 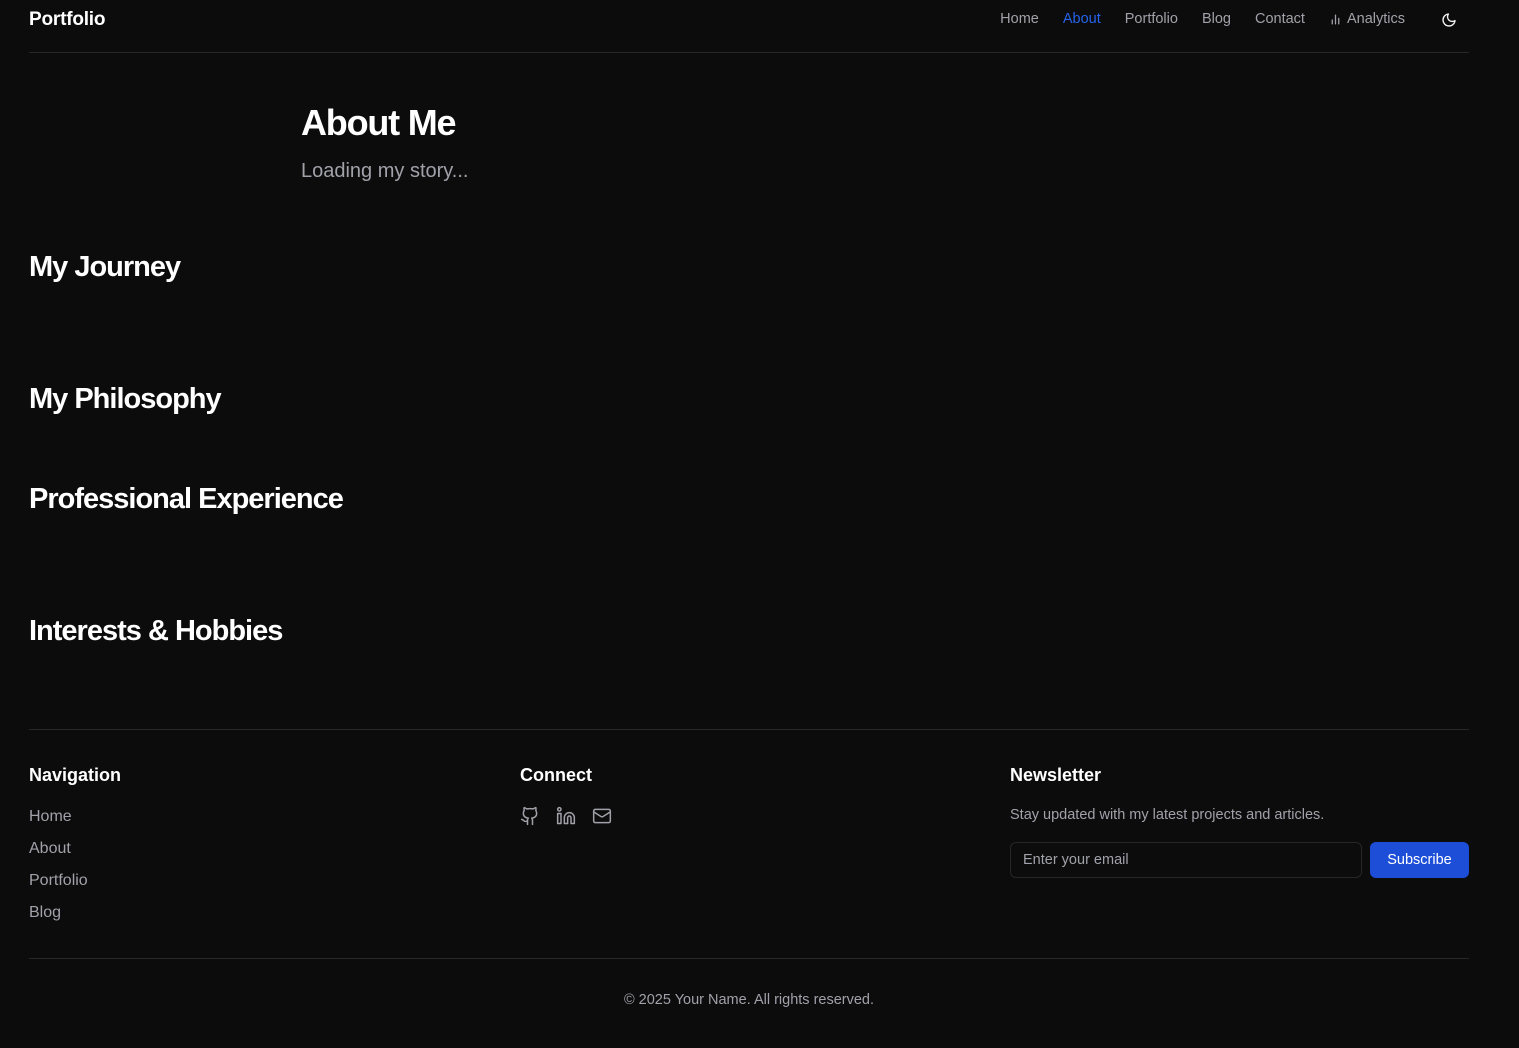 I want to click on nav-home: Home, so click(x=1019, y=19).